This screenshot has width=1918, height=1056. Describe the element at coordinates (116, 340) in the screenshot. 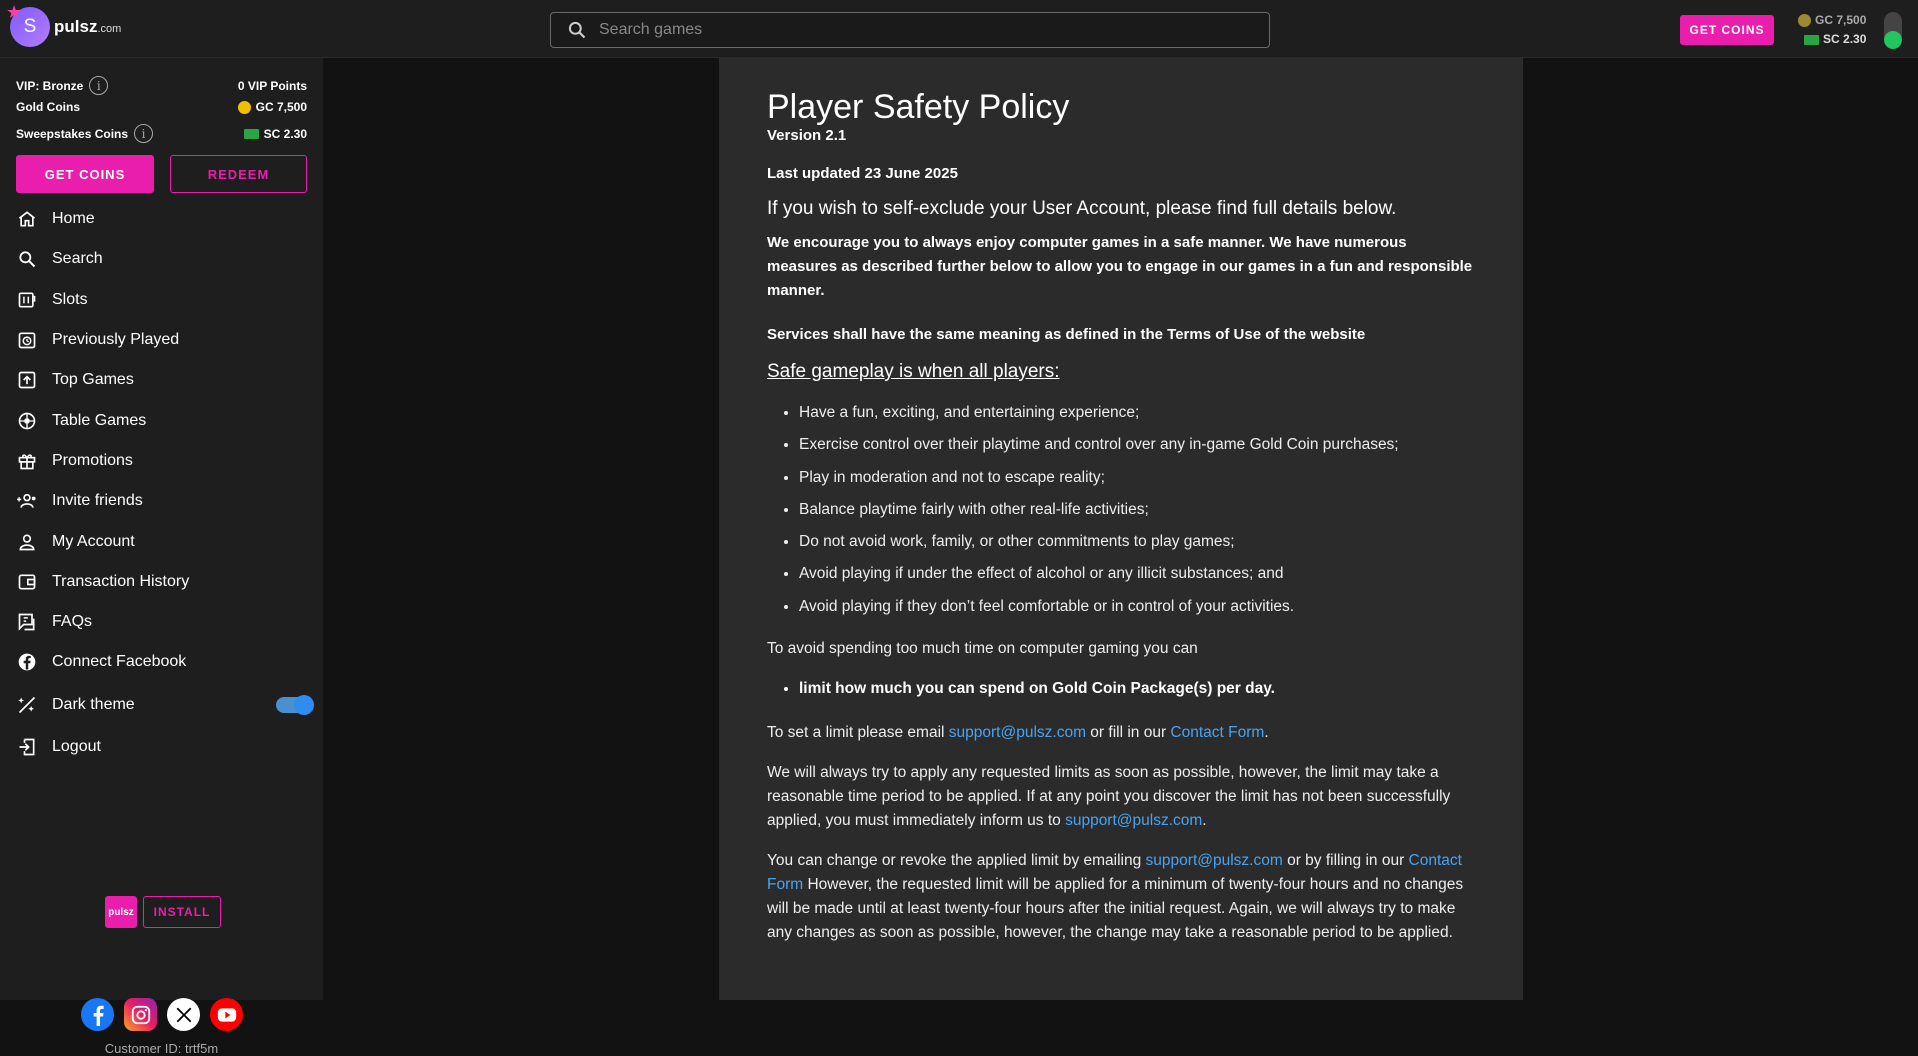

I see `sidebar-item-label: Previously Played` at that location.